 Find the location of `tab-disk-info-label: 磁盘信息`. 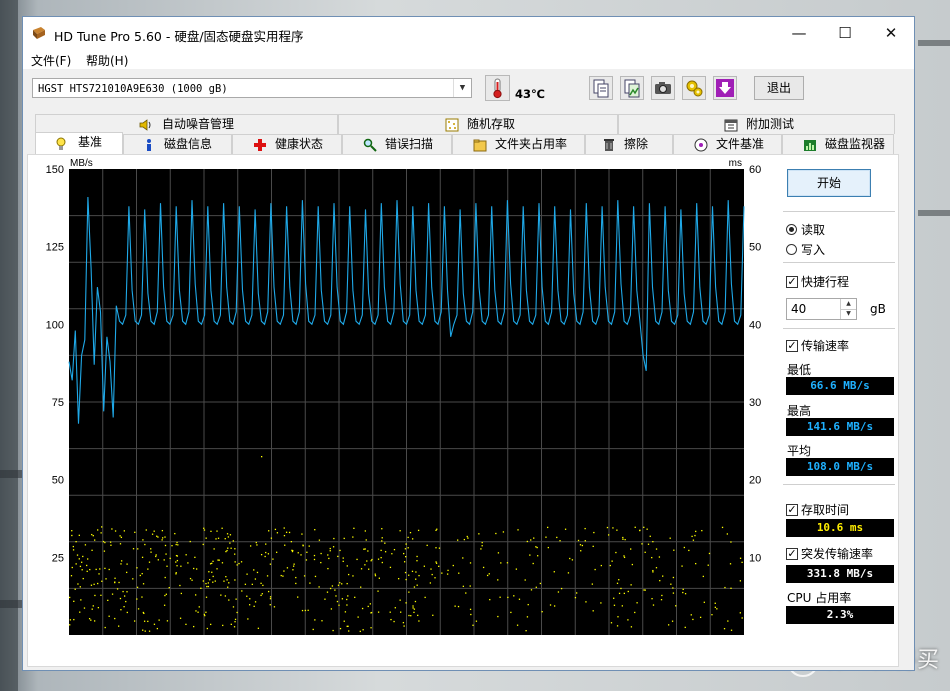

tab-disk-info-label: 磁盘信息 is located at coordinates (188, 144).